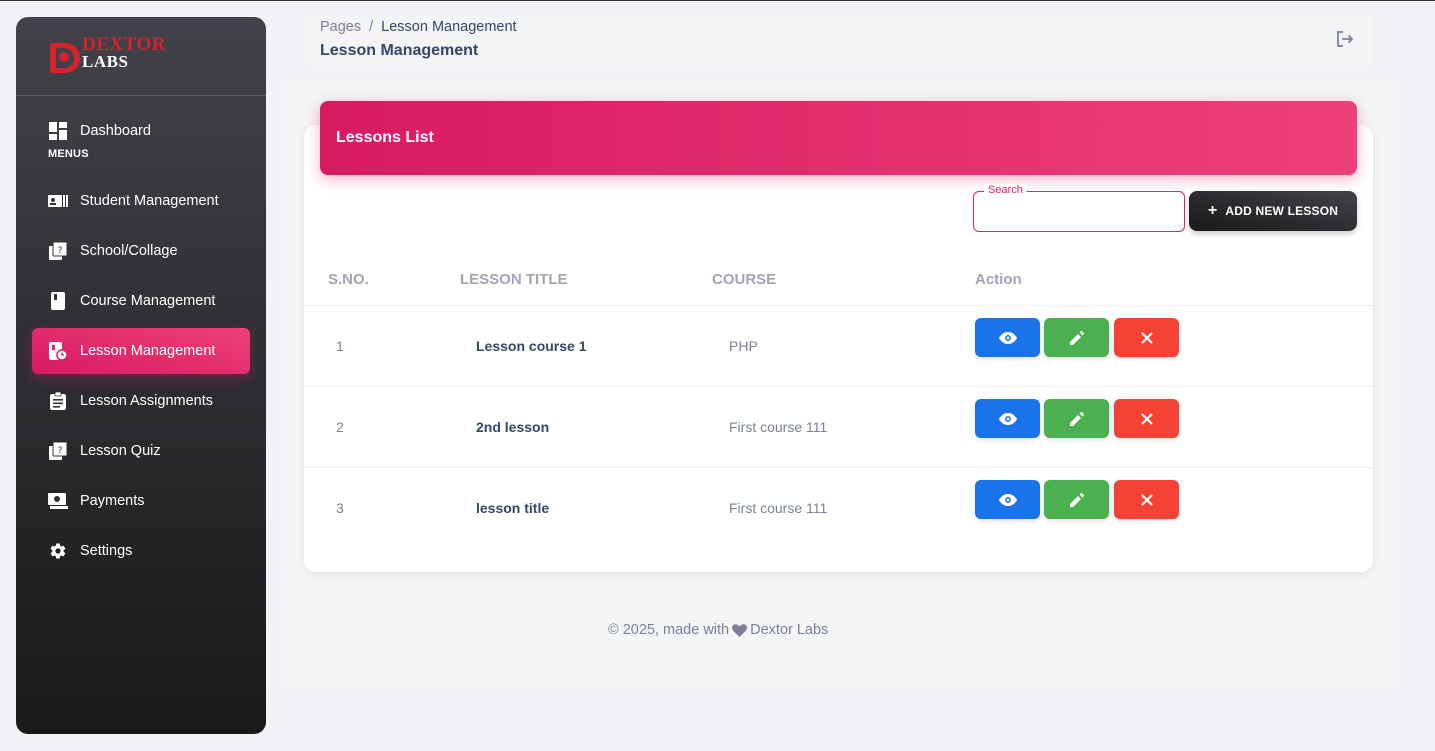 This screenshot has height=751, width=1435. I want to click on footer: © 2025, made with Dextor Labs, so click(718, 630).